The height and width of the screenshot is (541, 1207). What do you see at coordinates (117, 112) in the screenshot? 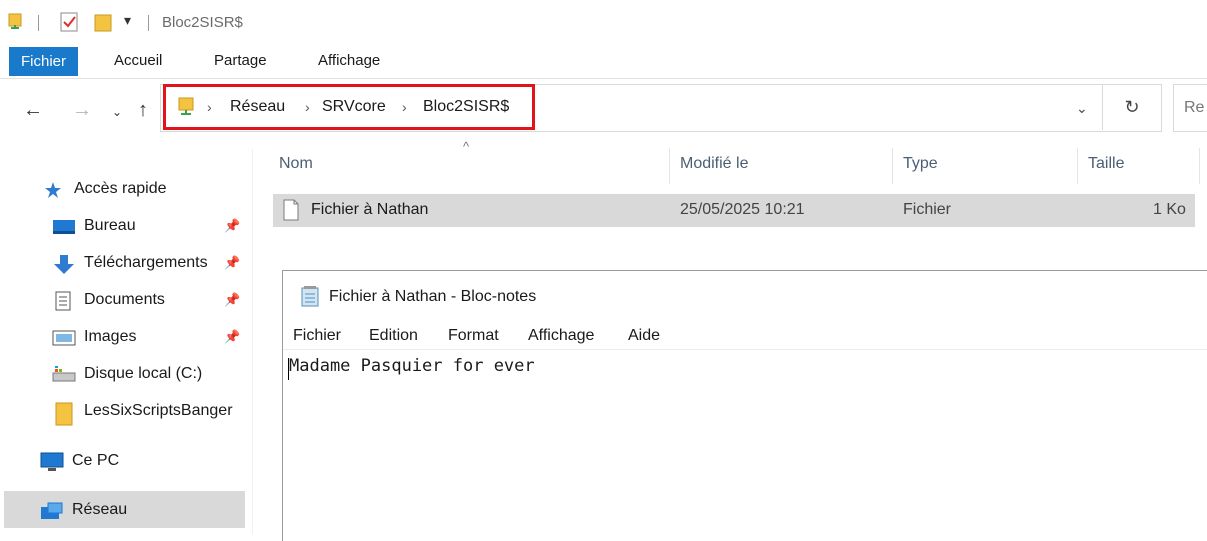
I see `recent-locations-chevron-icon: ⌄` at bounding box center [117, 112].